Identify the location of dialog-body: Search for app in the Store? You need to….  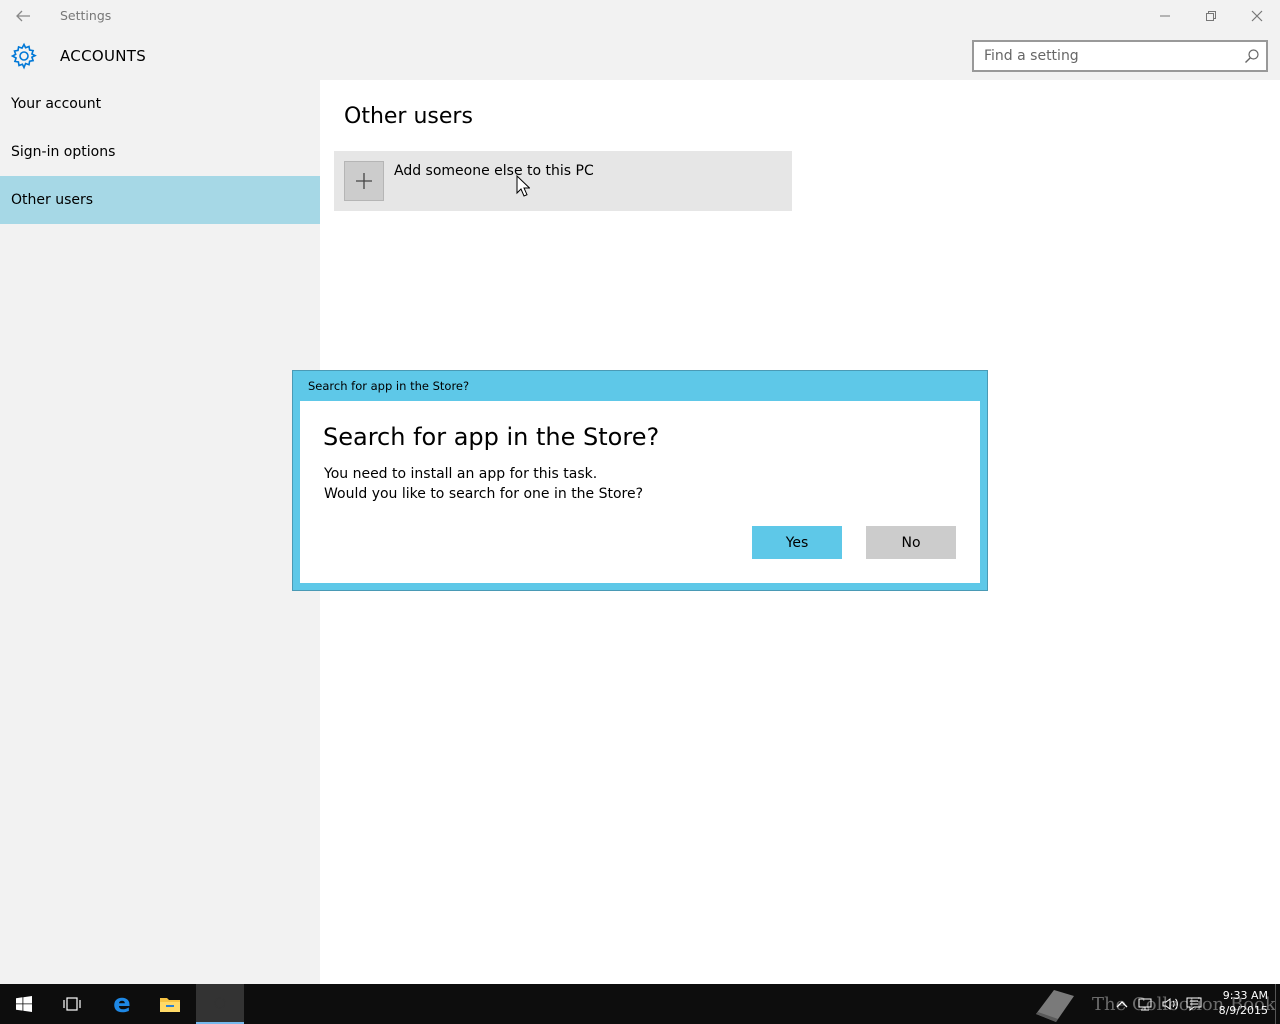
(640, 492).